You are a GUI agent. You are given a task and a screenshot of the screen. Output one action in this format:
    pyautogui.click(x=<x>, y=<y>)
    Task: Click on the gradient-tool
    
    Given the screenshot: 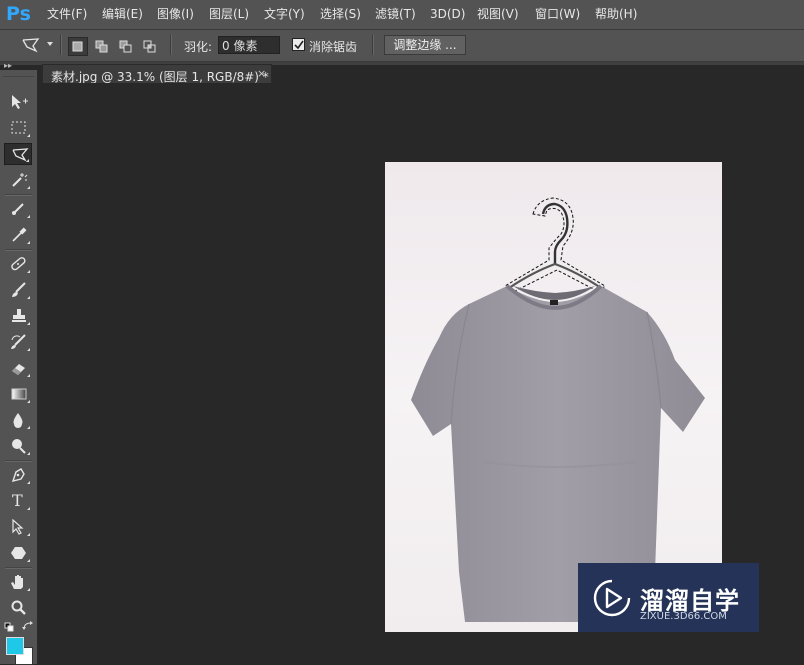 What is the action you would take?
    pyautogui.click(x=18, y=394)
    